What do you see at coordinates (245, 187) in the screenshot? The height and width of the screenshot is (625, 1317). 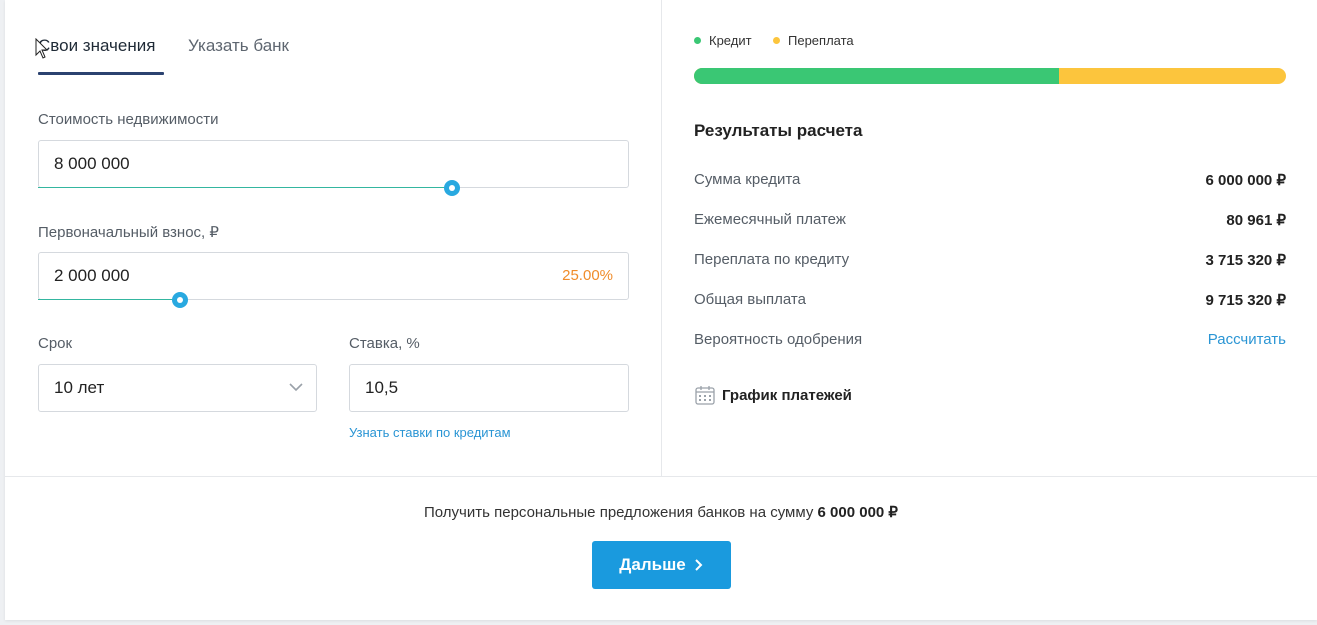 I see `property-cost-slider-track` at bounding box center [245, 187].